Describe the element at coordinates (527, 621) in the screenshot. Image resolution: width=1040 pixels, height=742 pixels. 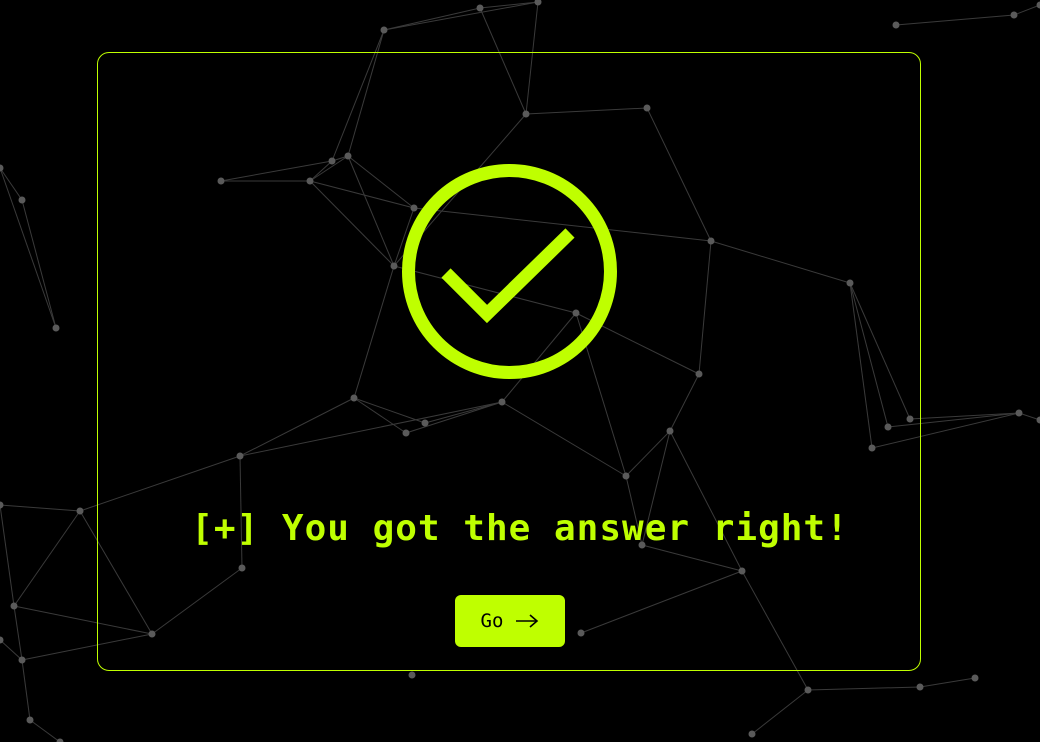
I see `arrow-right-icon` at that location.